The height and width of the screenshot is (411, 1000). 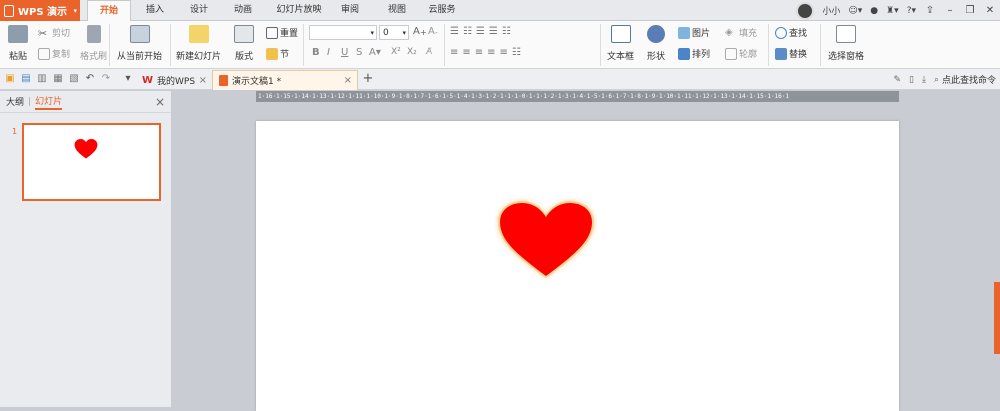 What do you see at coordinates (375, 52) in the screenshot?
I see `font-color-icon: A▾` at bounding box center [375, 52].